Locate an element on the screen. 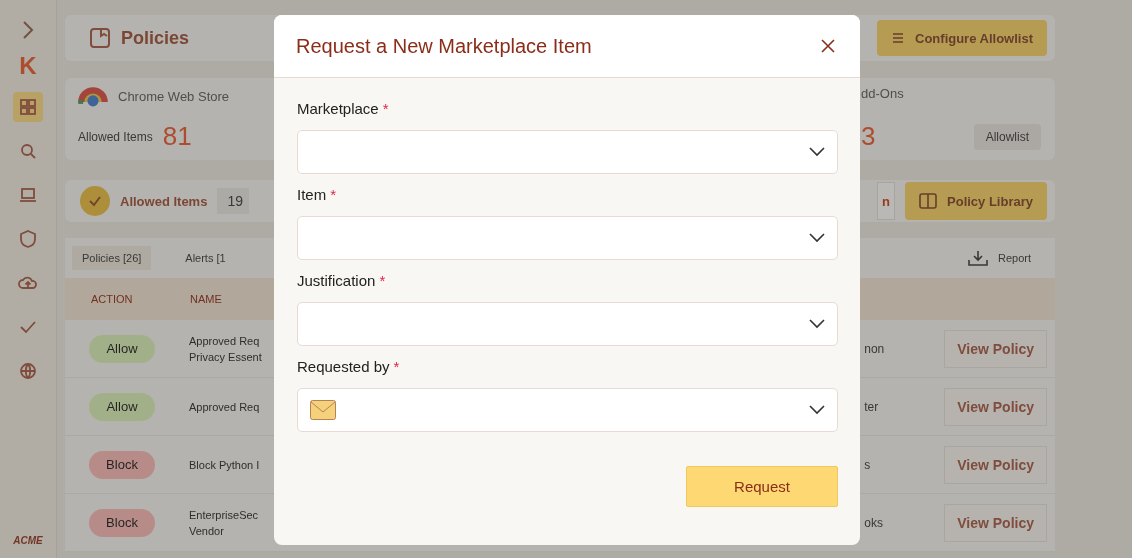  page-title: Policies is located at coordinates (155, 38).